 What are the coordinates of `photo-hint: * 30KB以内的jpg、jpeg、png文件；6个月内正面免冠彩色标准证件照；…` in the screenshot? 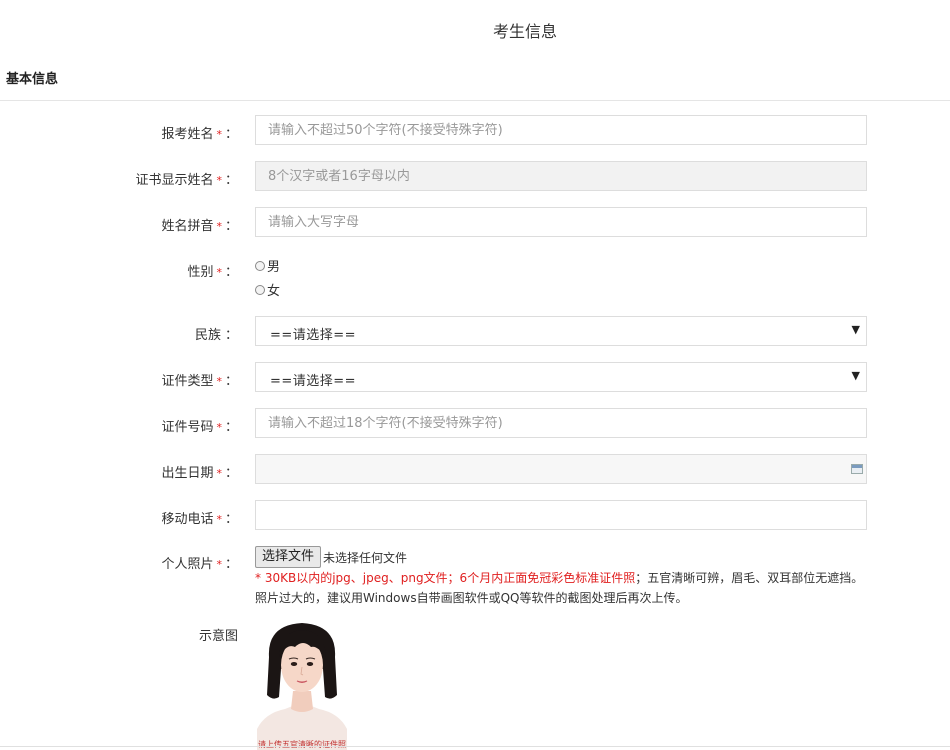 It's located at (559, 578).